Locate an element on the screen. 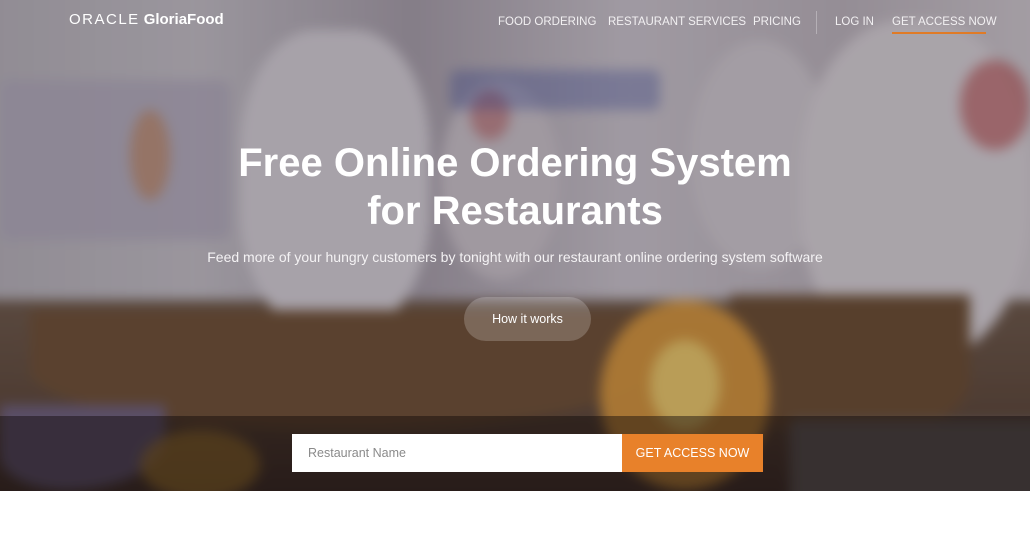 The height and width of the screenshot is (556, 1030). nav-restaurant-services: RESTAURANT SERVICES is located at coordinates (677, 22).